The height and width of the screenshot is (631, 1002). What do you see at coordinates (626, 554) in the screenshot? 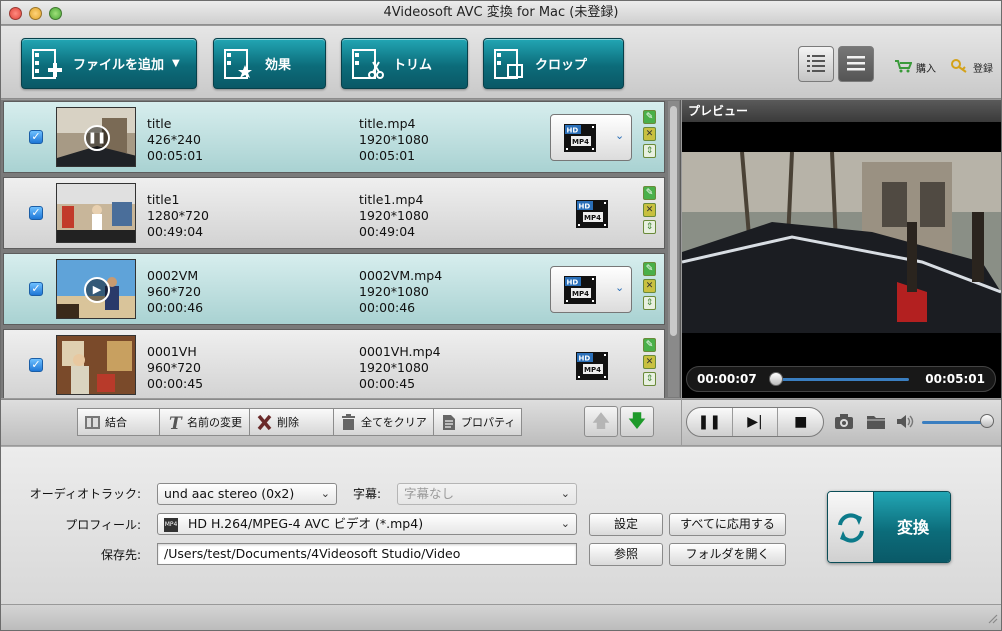
I see `browse-button: 参照` at bounding box center [626, 554].